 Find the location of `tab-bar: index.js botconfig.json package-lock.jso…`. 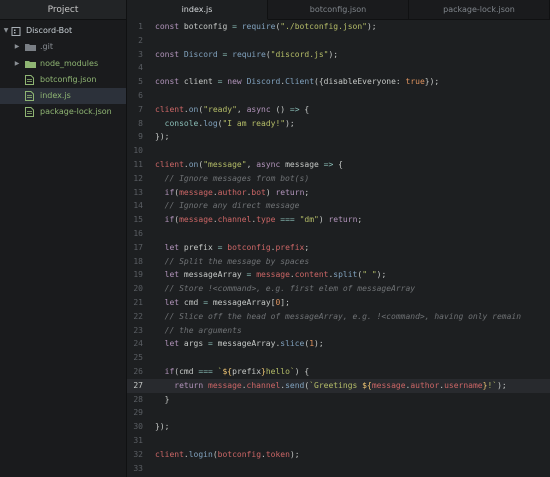

tab-bar: index.js botconfig.json package-lock.jso… is located at coordinates (338, 10).